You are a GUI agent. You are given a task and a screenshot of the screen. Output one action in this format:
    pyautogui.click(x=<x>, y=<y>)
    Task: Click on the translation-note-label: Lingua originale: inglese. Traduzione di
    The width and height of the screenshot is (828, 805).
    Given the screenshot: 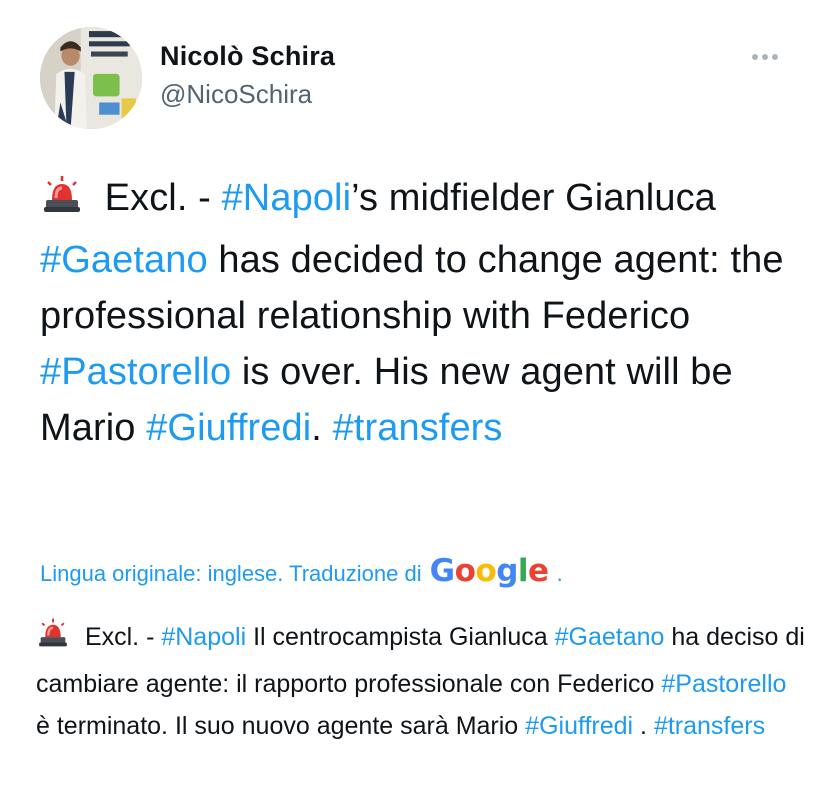 What is the action you would take?
    pyautogui.click(x=231, y=573)
    